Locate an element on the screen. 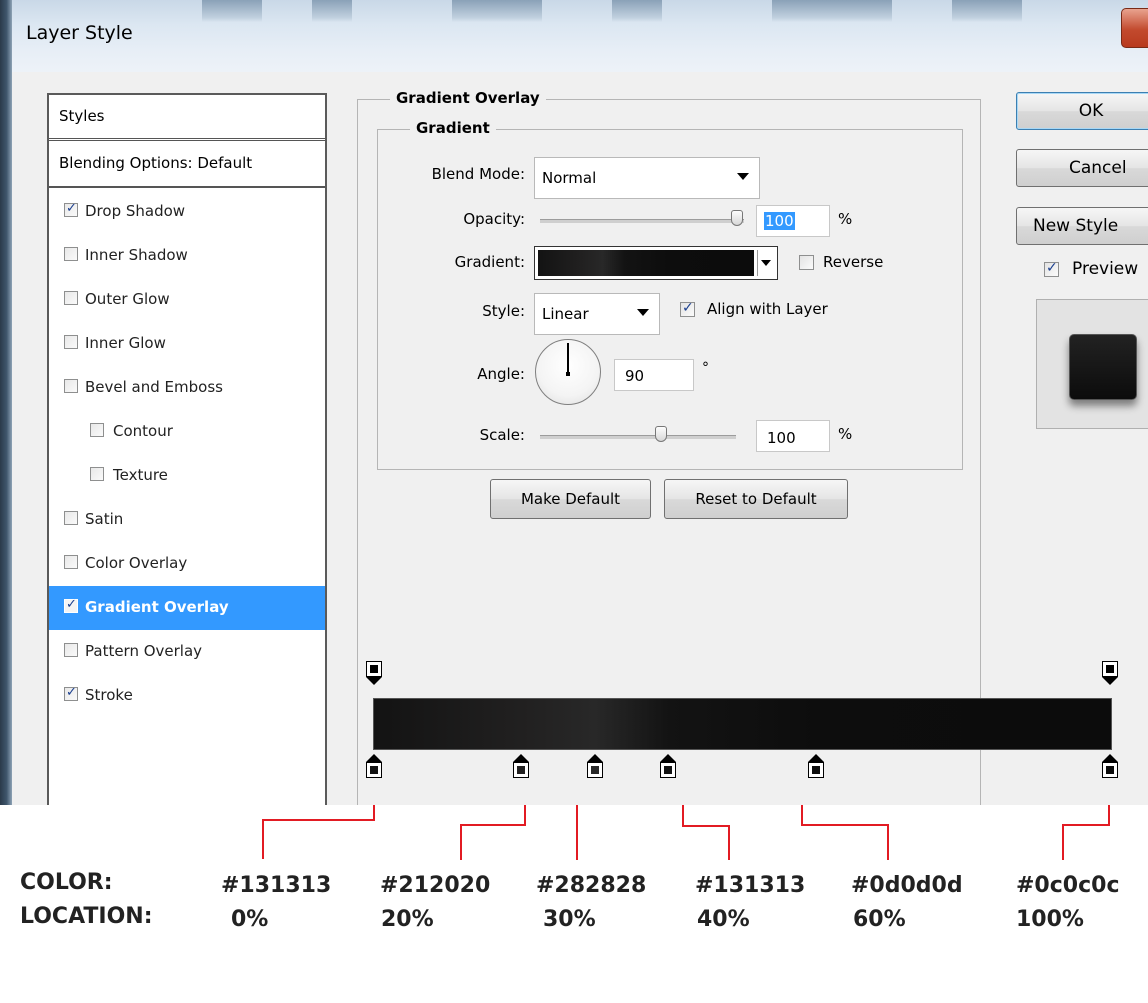 This screenshot has width=1148, height=1003. opacity-input: 100 is located at coordinates (793, 221).